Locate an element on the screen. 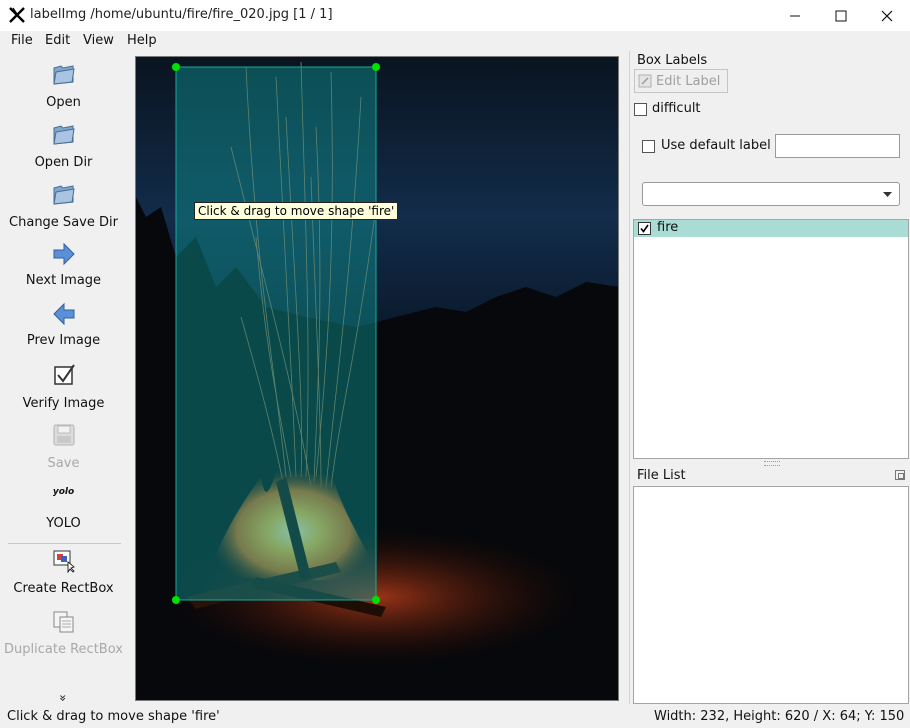 The image size is (910, 728). menu-edit: Edit is located at coordinates (57, 40).